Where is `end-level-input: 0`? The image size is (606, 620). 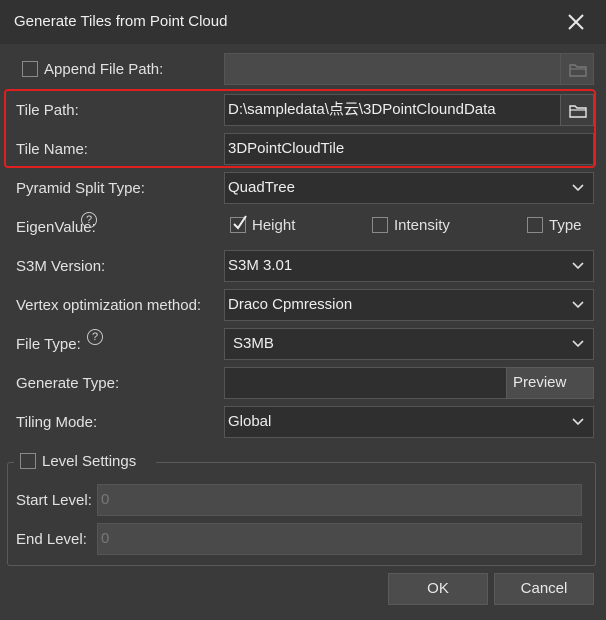
end-level-input: 0 is located at coordinates (339, 539).